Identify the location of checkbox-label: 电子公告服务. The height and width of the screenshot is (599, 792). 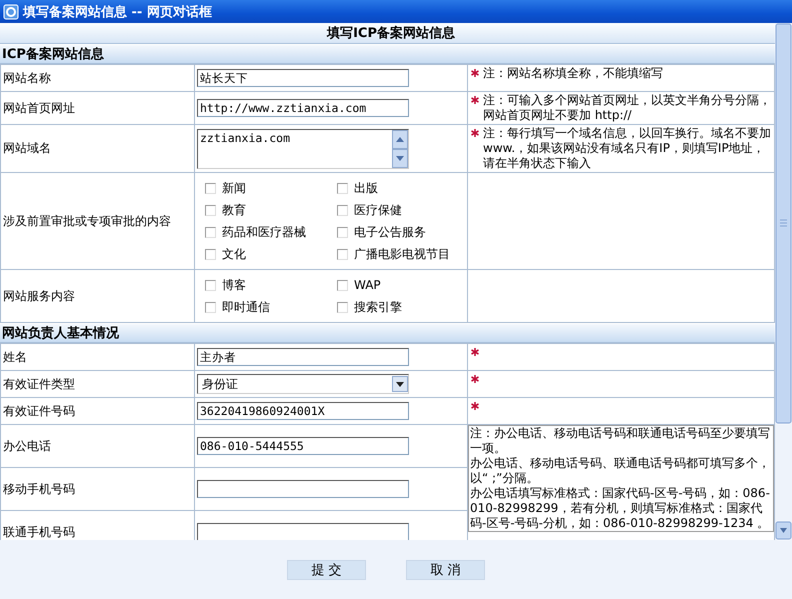
(390, 232).